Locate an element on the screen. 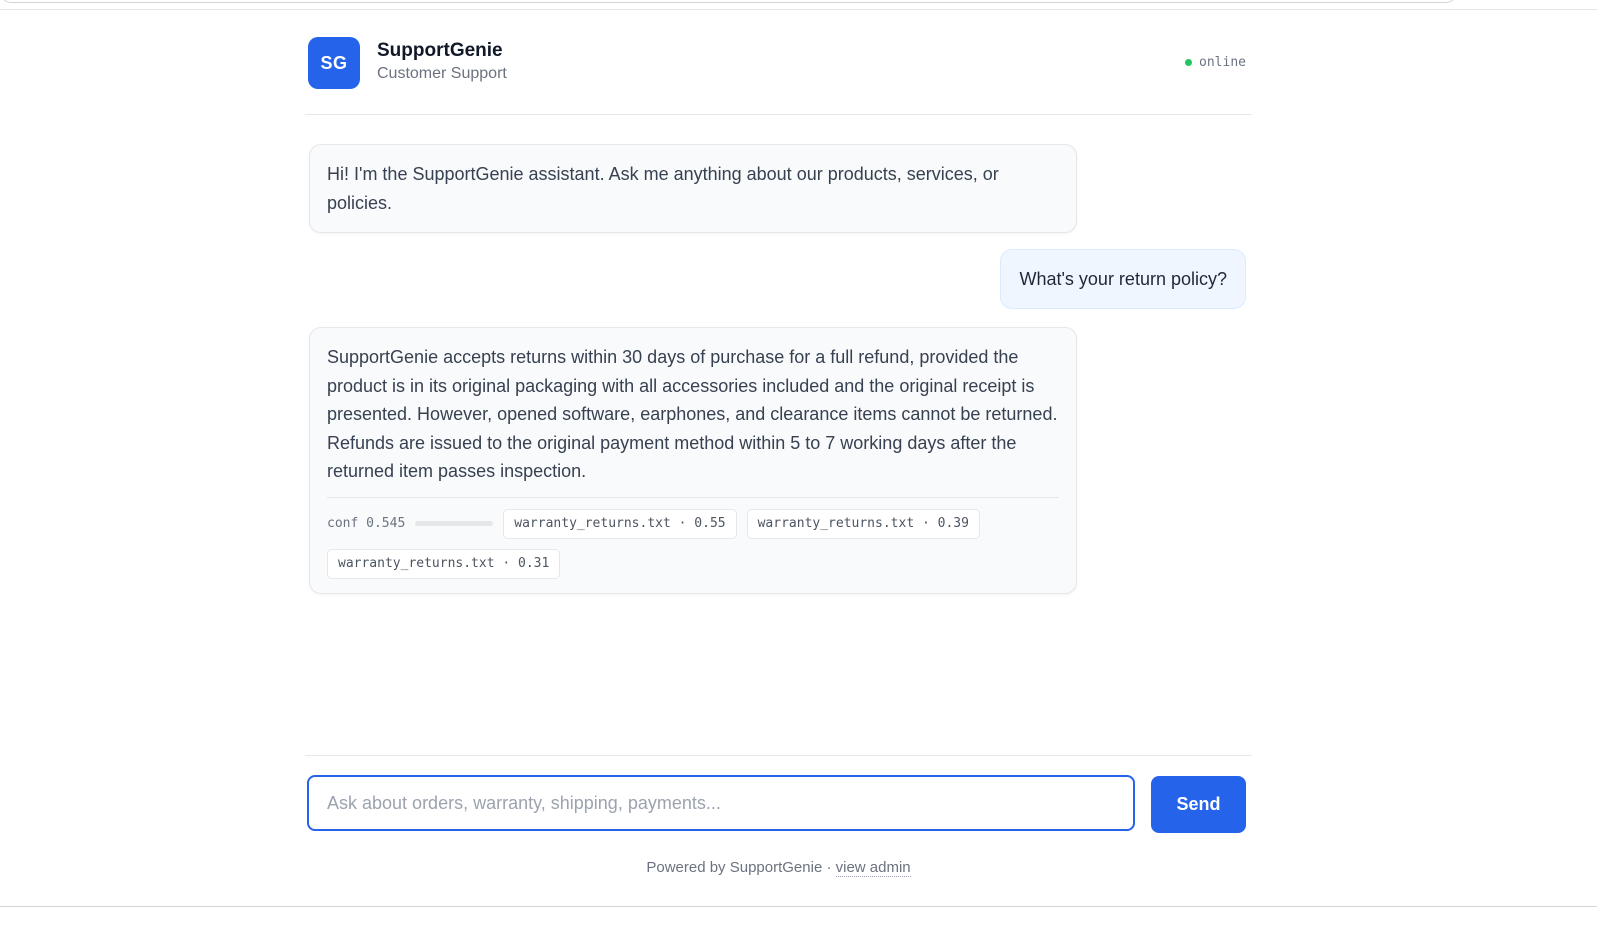  brand-name: SupportGenie is located at coordinates (440, 50).